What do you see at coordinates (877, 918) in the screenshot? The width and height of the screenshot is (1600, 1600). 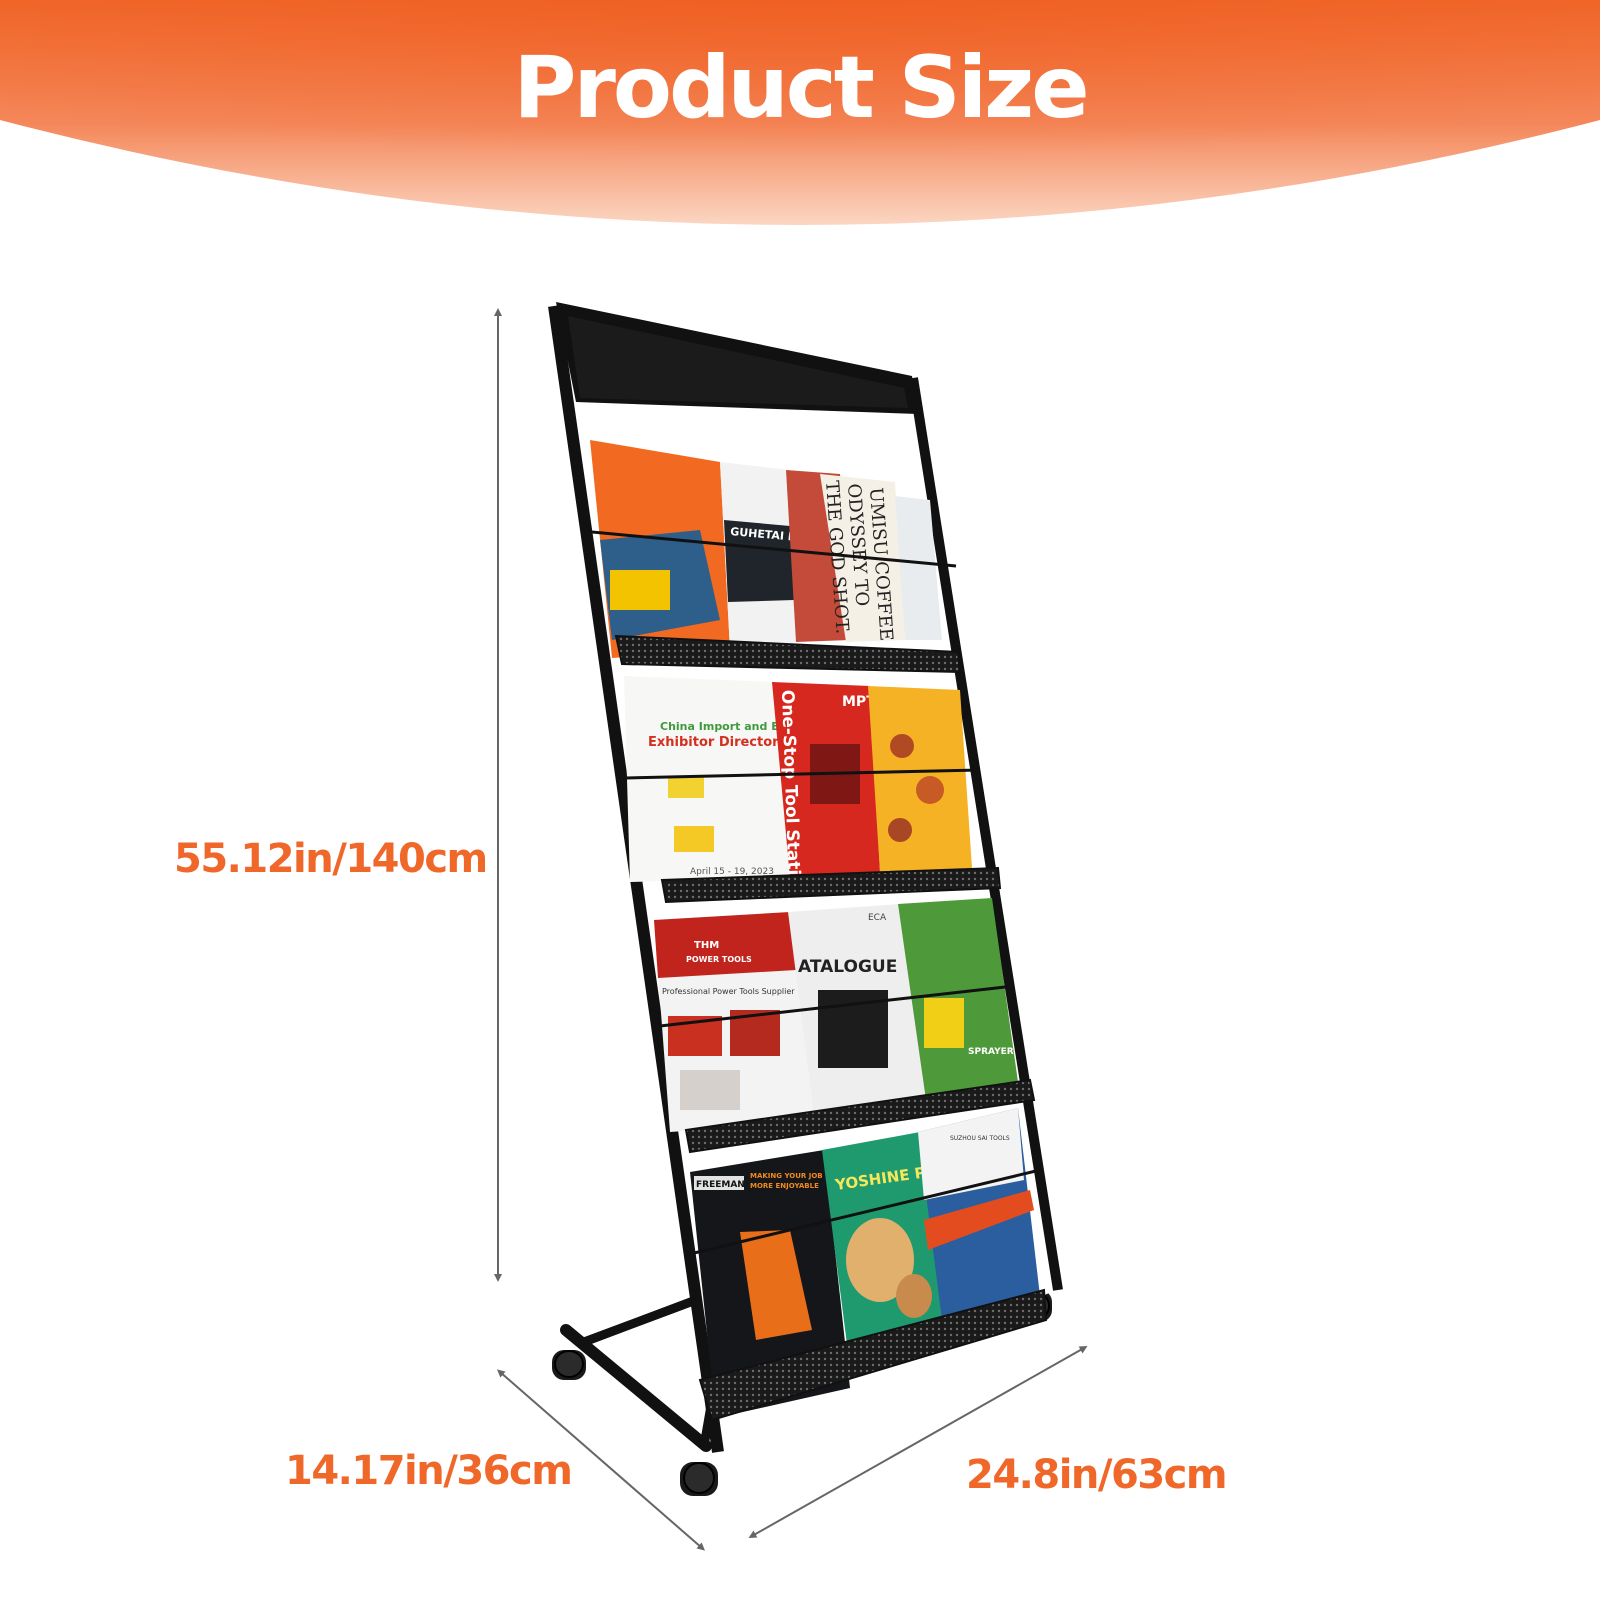 I see `brochure-text: ECA` at bounding box center [877, 918].